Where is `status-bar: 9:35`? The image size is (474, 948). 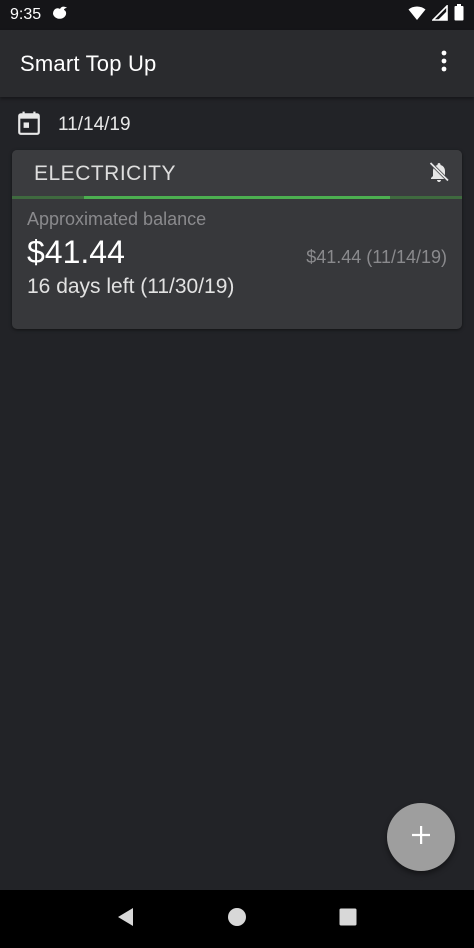 status-bar: 9:35 is located at coordinates (237, 15).